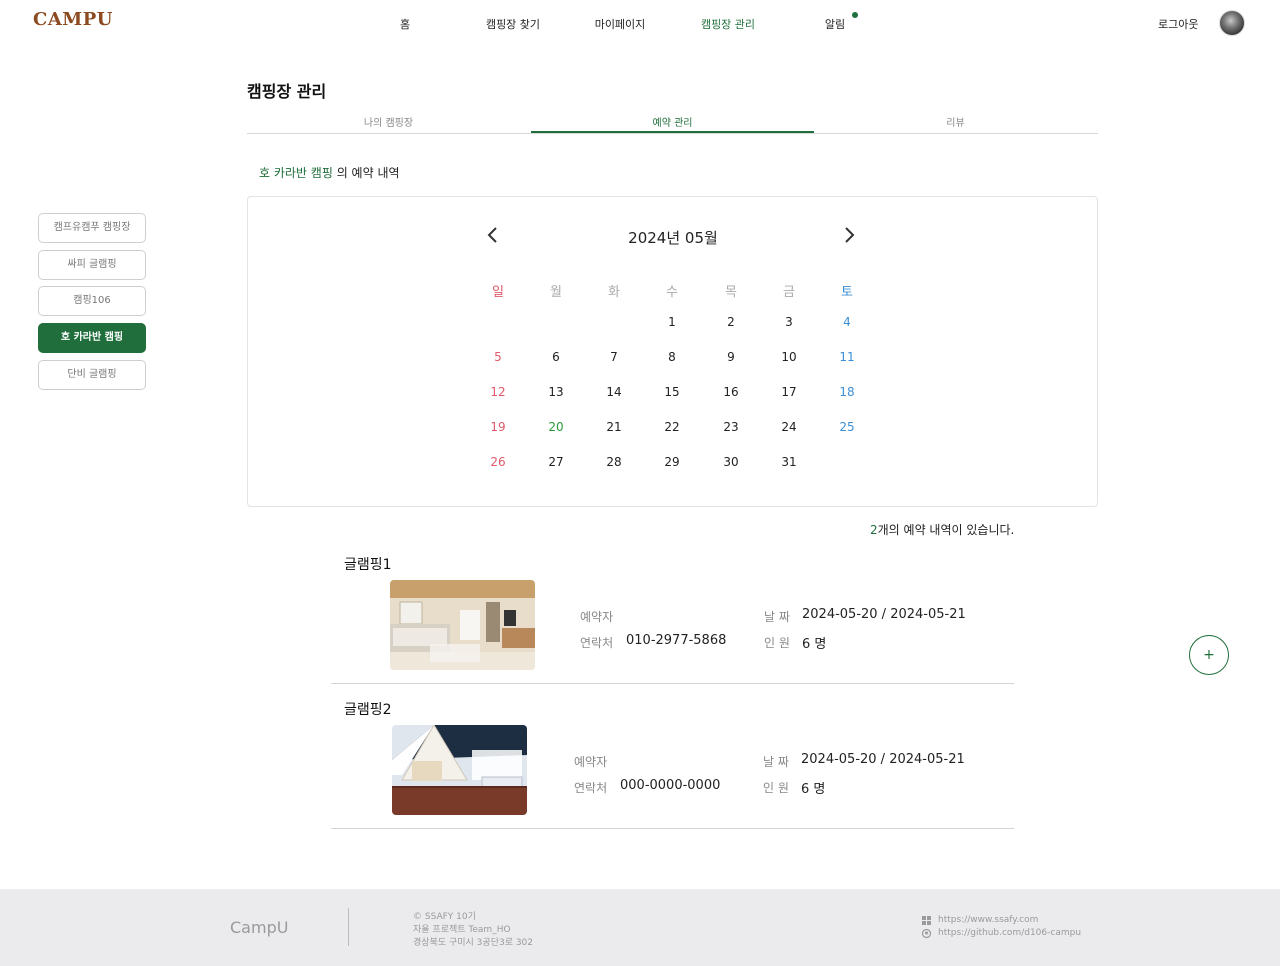 This screenshot has width=1280, height=966. I want to click on footer-team: 자율 프로젝트 Team_HO, so click(462, 930).